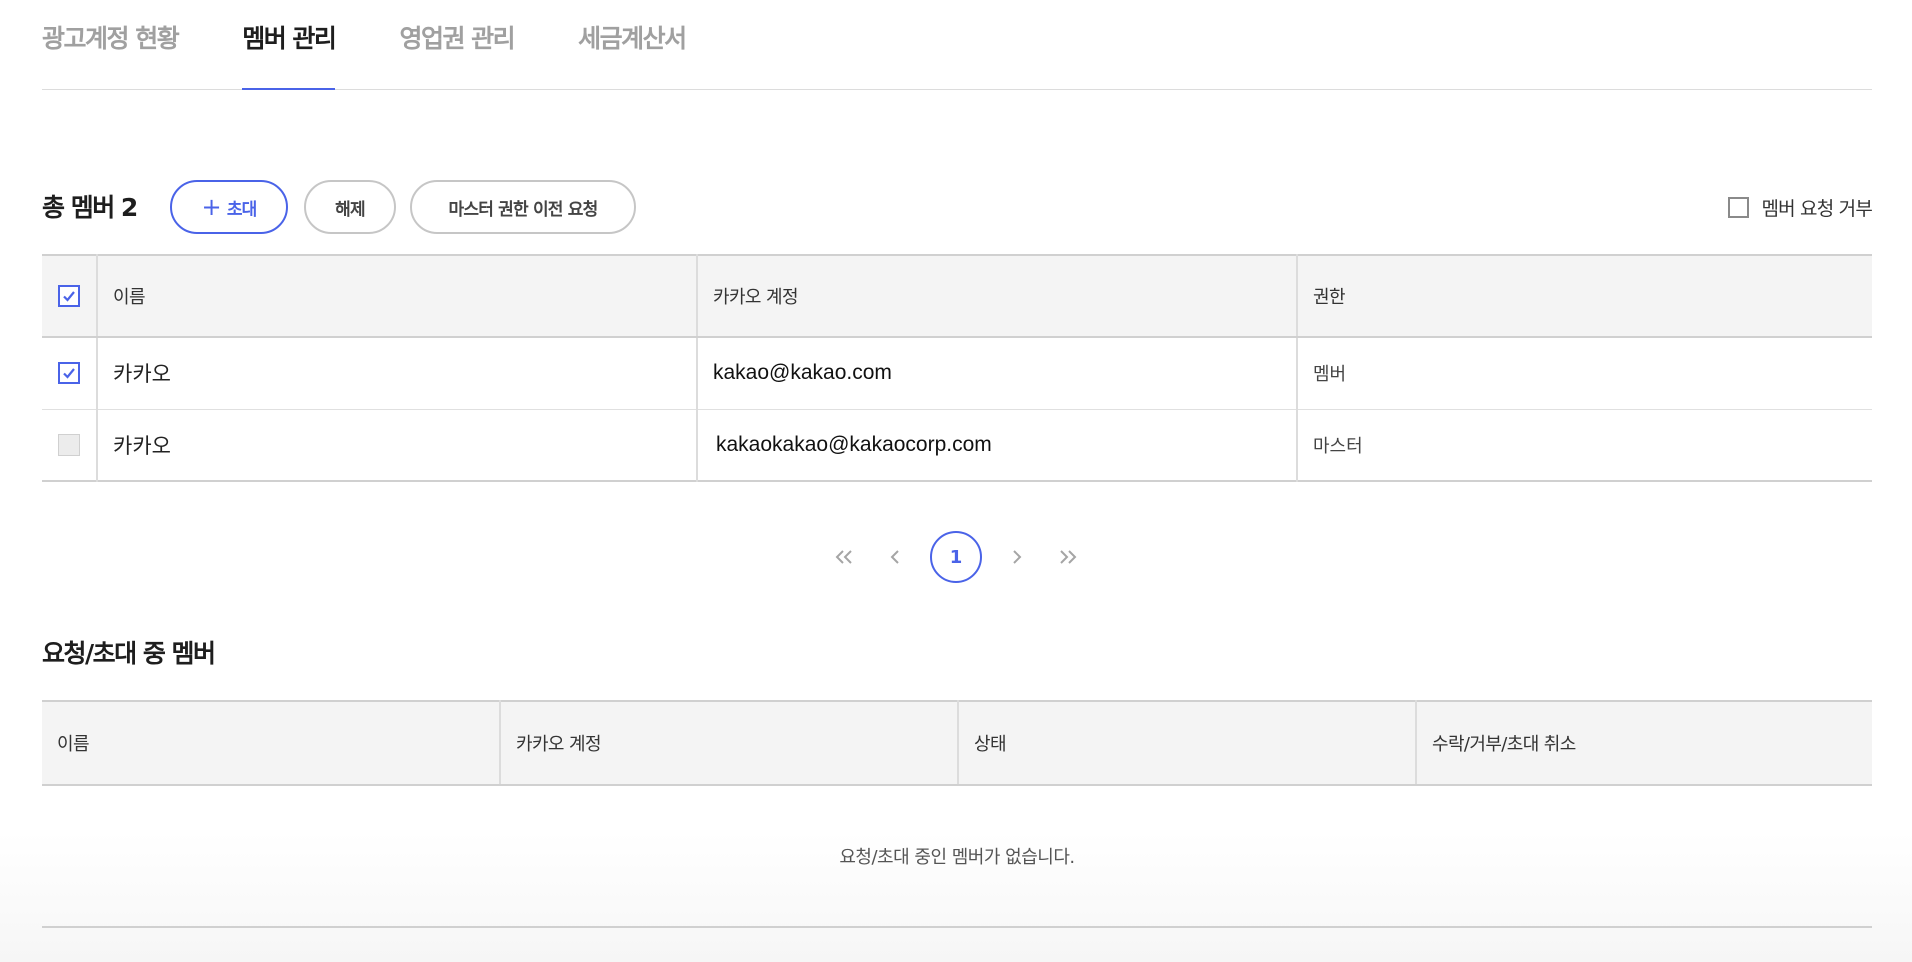 This screenshot has height=962, width=1912. I want to click on tab-bar: 광고계정 현황 멤버 관리 영업권 관리 세금계산서, so click(957, 45).